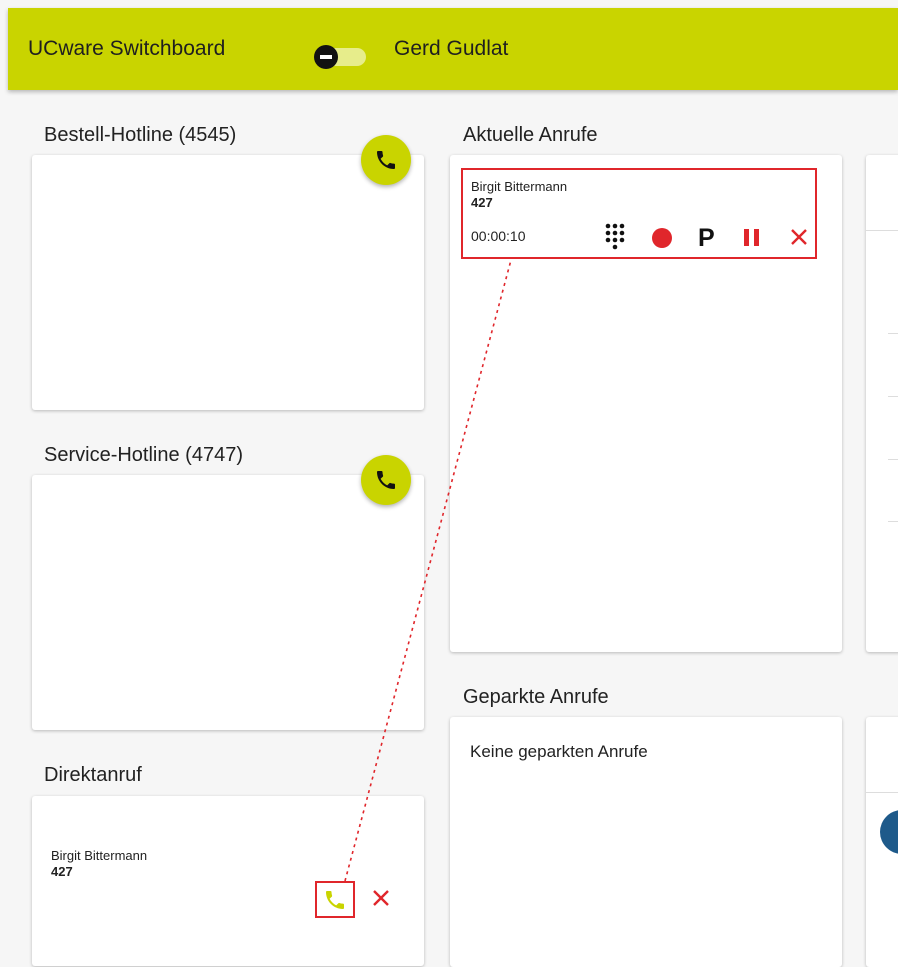 The width and height of the screenshot is (898, 967). Describe the element at coordinates (615, 236) in the screenshot. I see `dialpad-icon` at that location.